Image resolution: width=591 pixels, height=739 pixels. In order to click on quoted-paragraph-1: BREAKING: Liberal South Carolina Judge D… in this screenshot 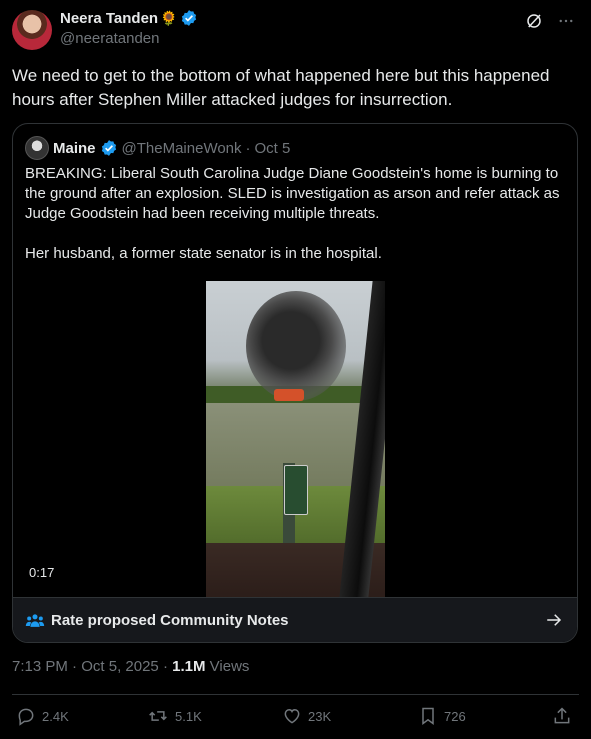, I will do `click(292, 193)`.